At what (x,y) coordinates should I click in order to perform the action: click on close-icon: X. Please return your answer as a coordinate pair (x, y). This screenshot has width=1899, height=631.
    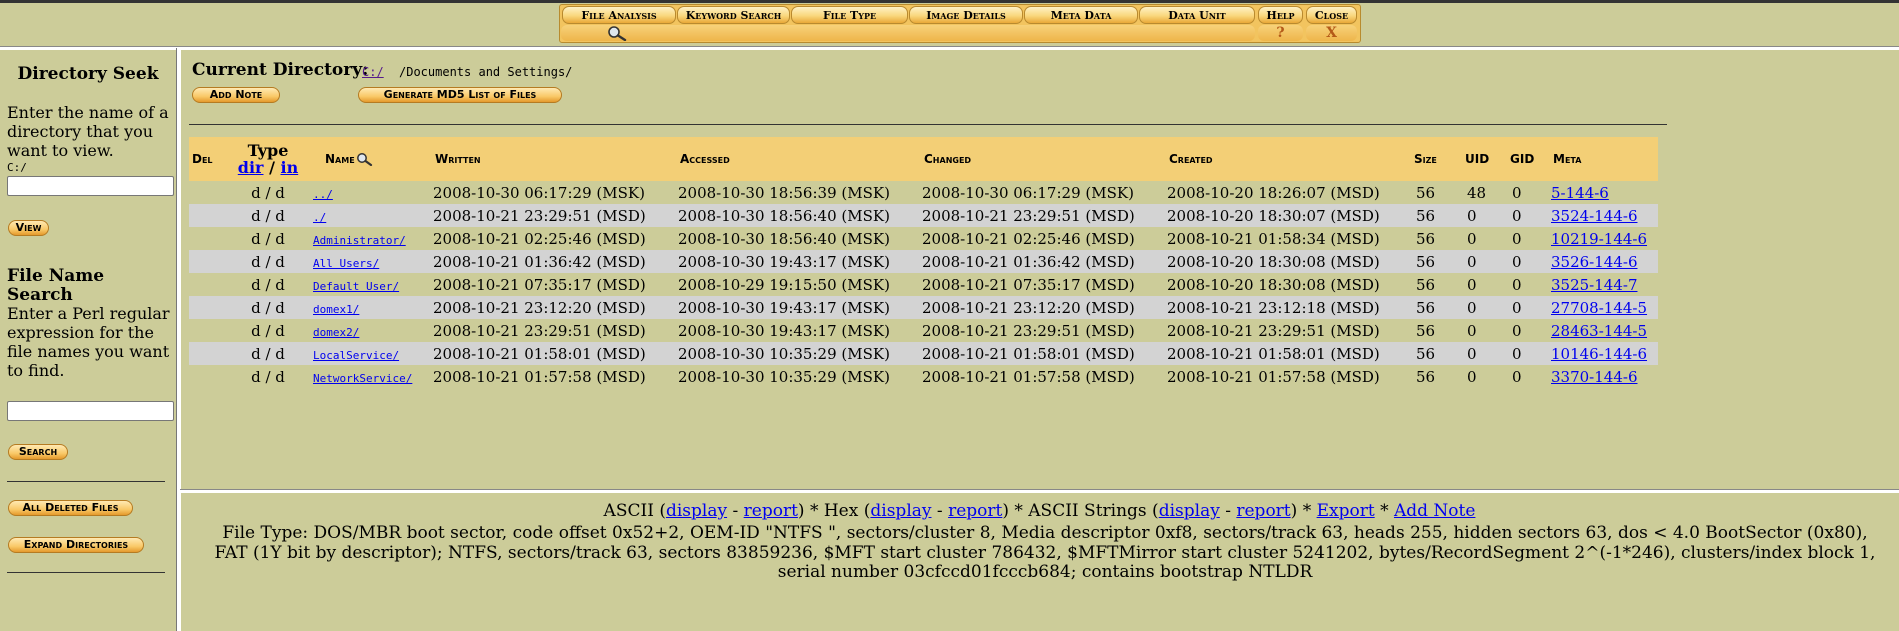
    Looking at the image, I should click on (1331, 33).